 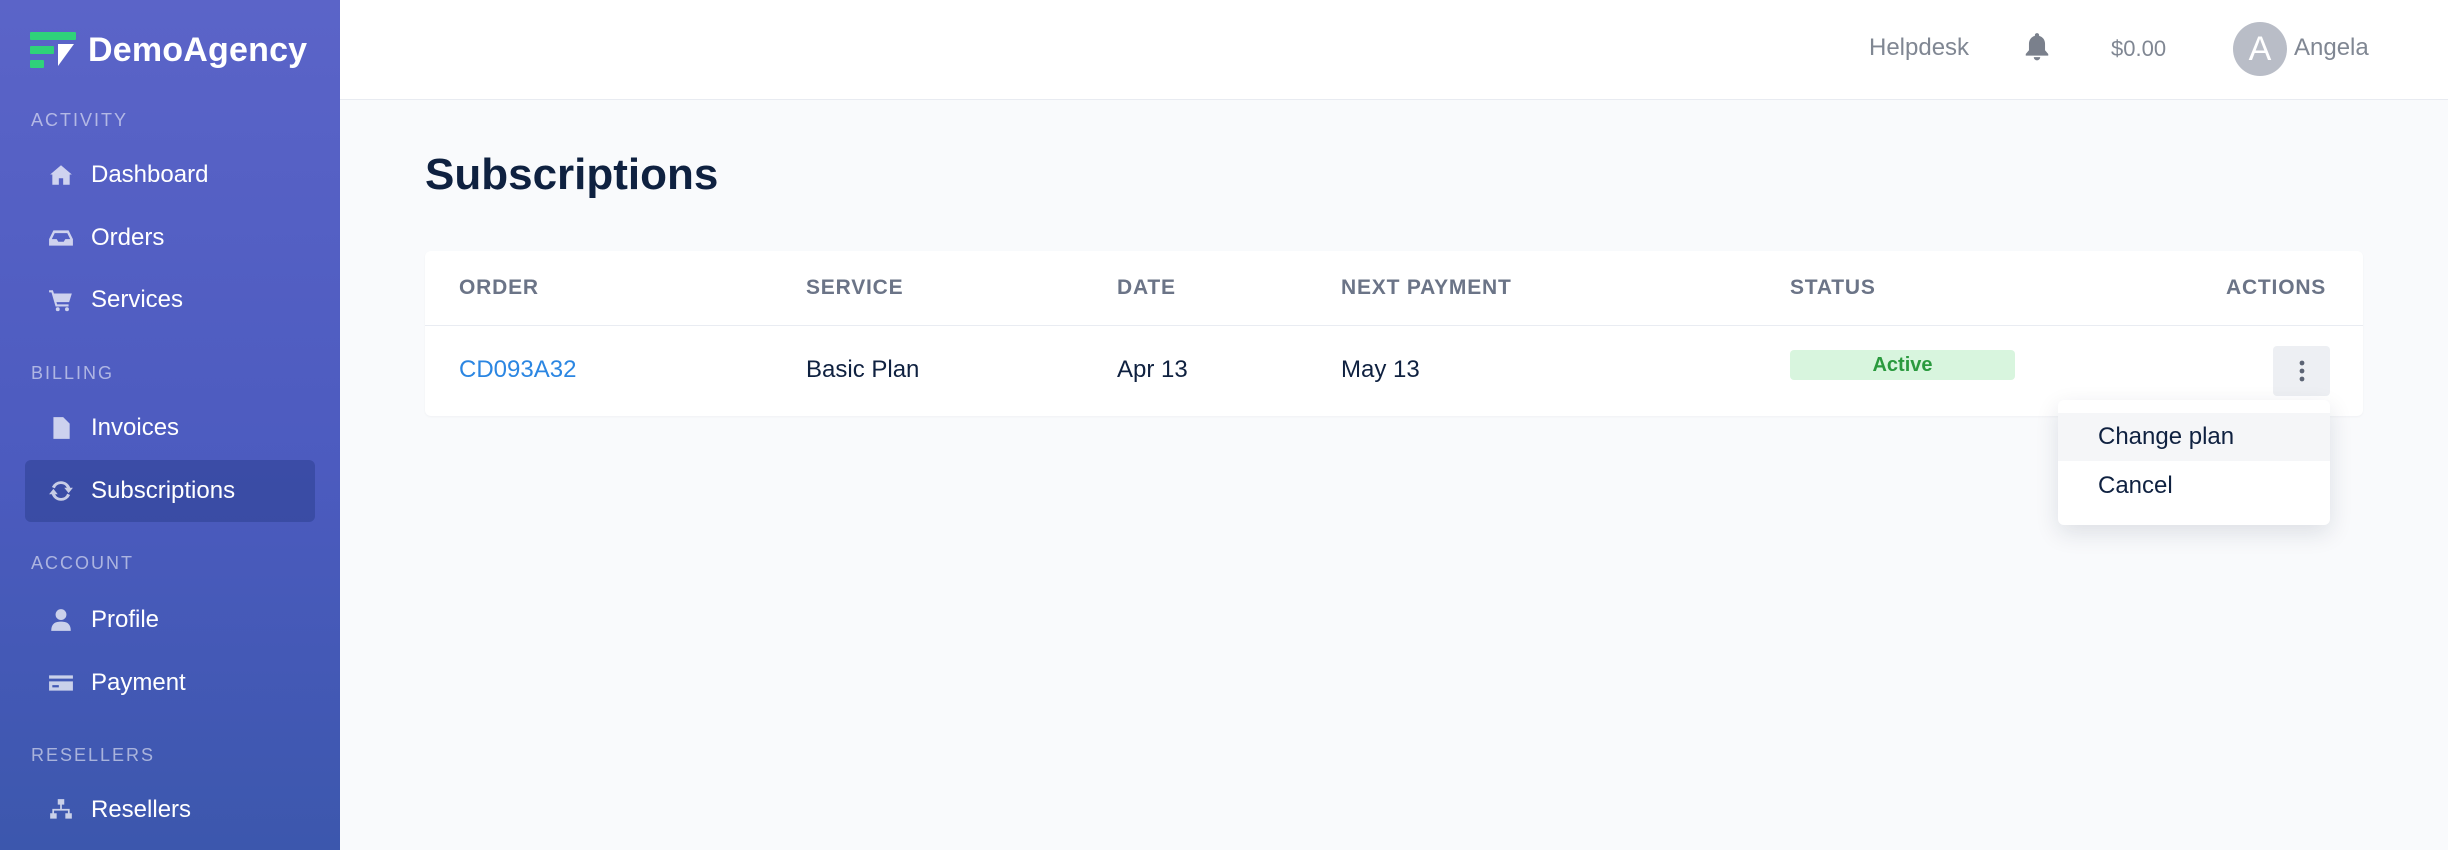 I want to click on date-cell: Apr 13, so click(x=1152, y=369).